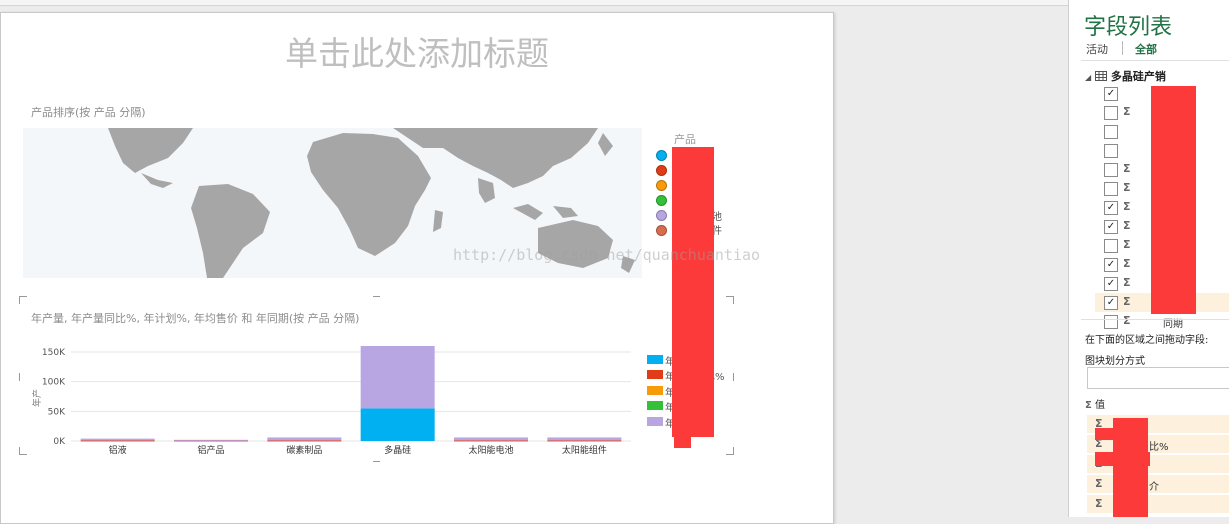  I want to click on field-label: 同期, so click(1173, 324).